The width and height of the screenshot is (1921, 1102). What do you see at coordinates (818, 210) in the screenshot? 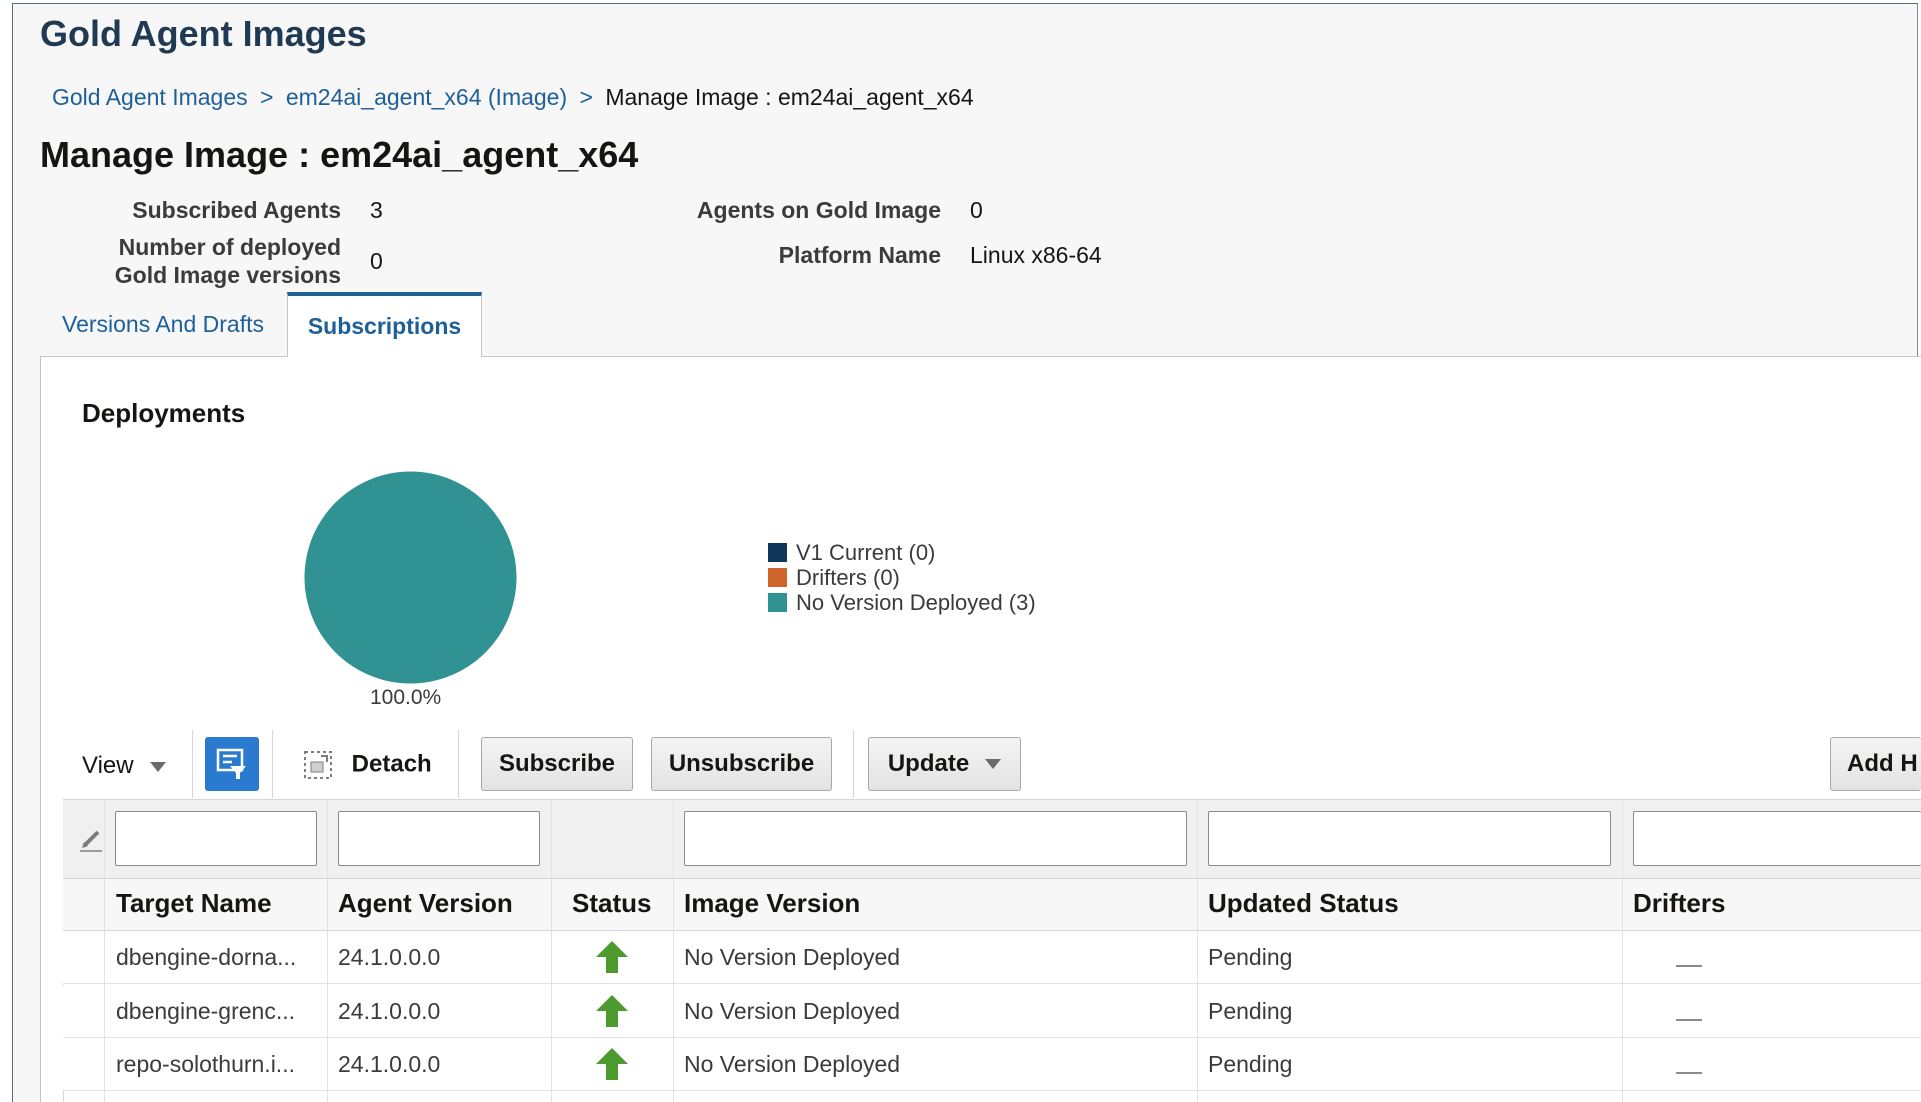
I see `agents-on-gold-image-label: Agents on Gold Image` at bounding box center [818, 210].